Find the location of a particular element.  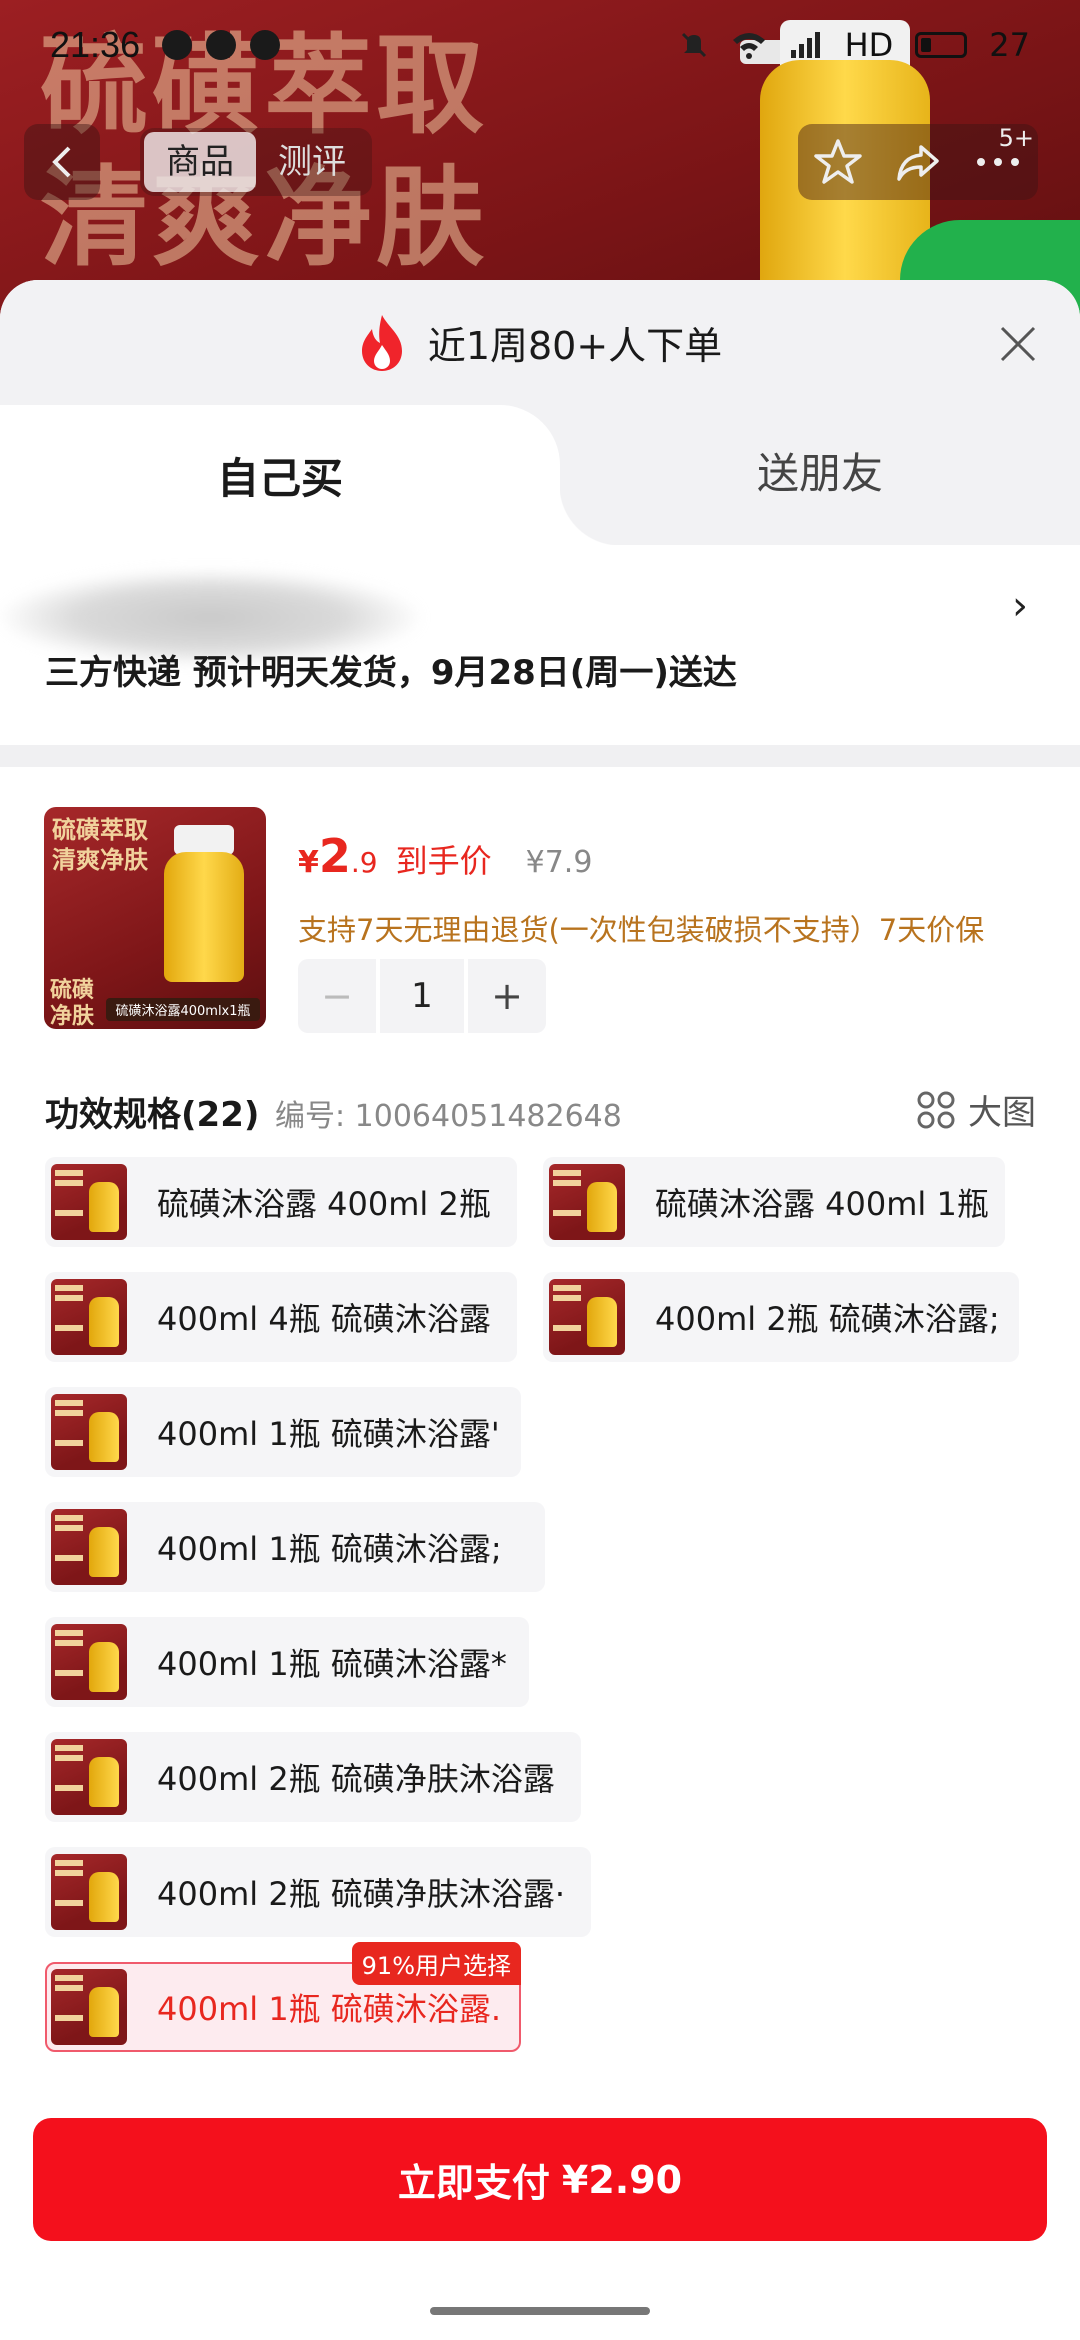

spec-option: 400ml 1瓶 硫磺沐浴露; is located at coordinates (295, 1547).